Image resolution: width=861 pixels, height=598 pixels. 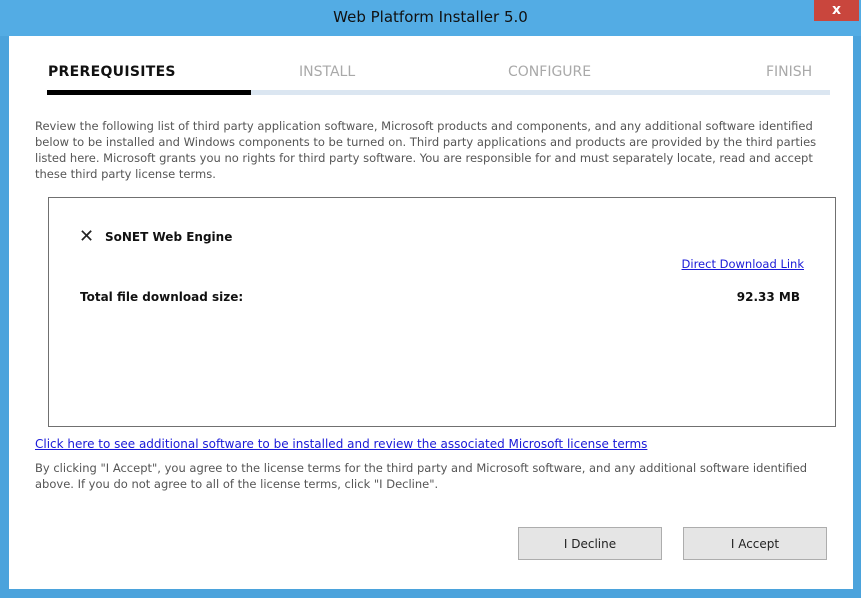 I want to click on package-name: SoNET Web Engine, so click(x=169, y=237).